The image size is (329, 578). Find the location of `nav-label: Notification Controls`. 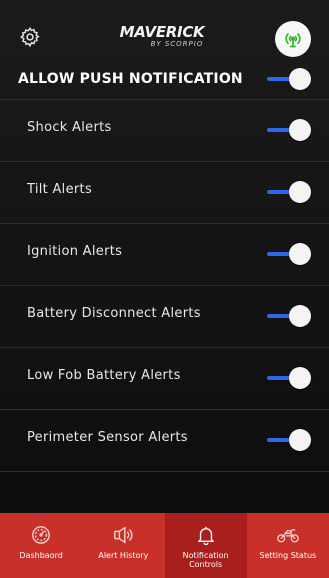

nav-label: Notification Controls is located at coordinates (205, 560).